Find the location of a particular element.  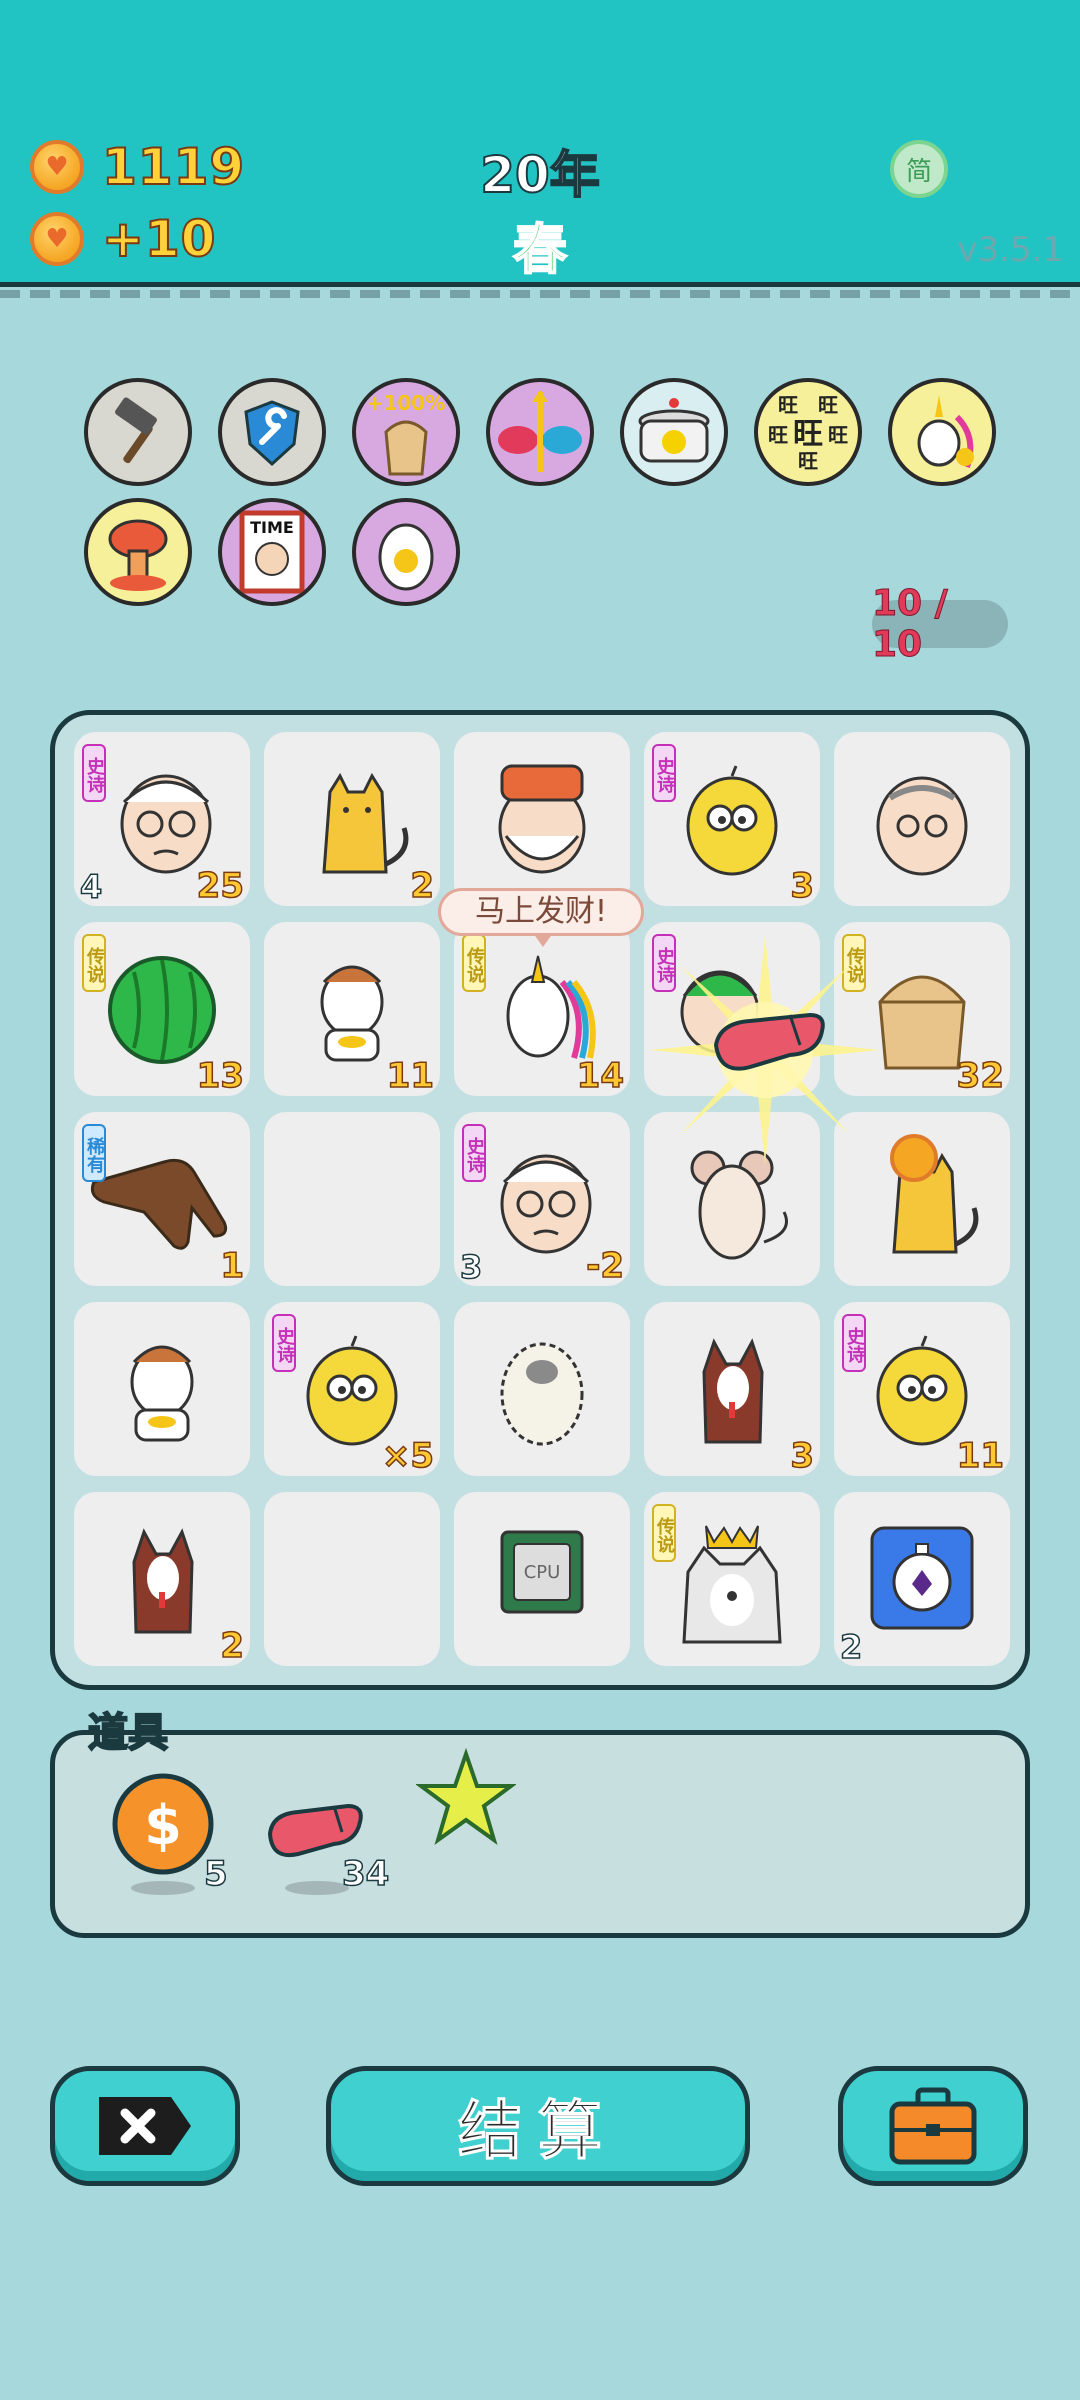

time-magazine-label: TIME is located at coordinates (272, 527).